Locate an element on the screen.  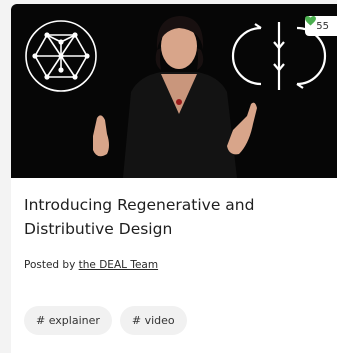
tag-explainer: # explainer is located at coordinates (68, 320).